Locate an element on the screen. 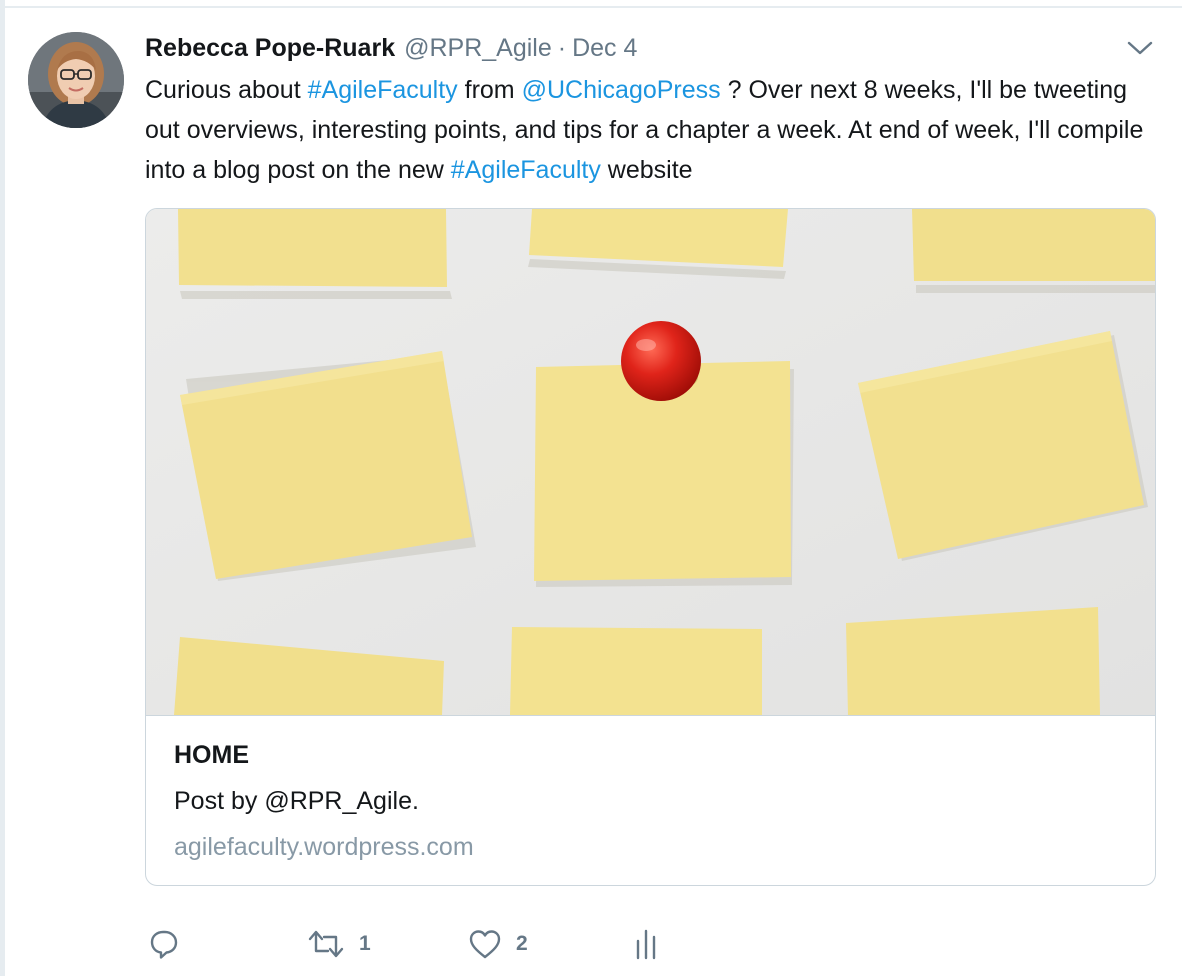  like-button: 2 is located at coordinates (498, 944).